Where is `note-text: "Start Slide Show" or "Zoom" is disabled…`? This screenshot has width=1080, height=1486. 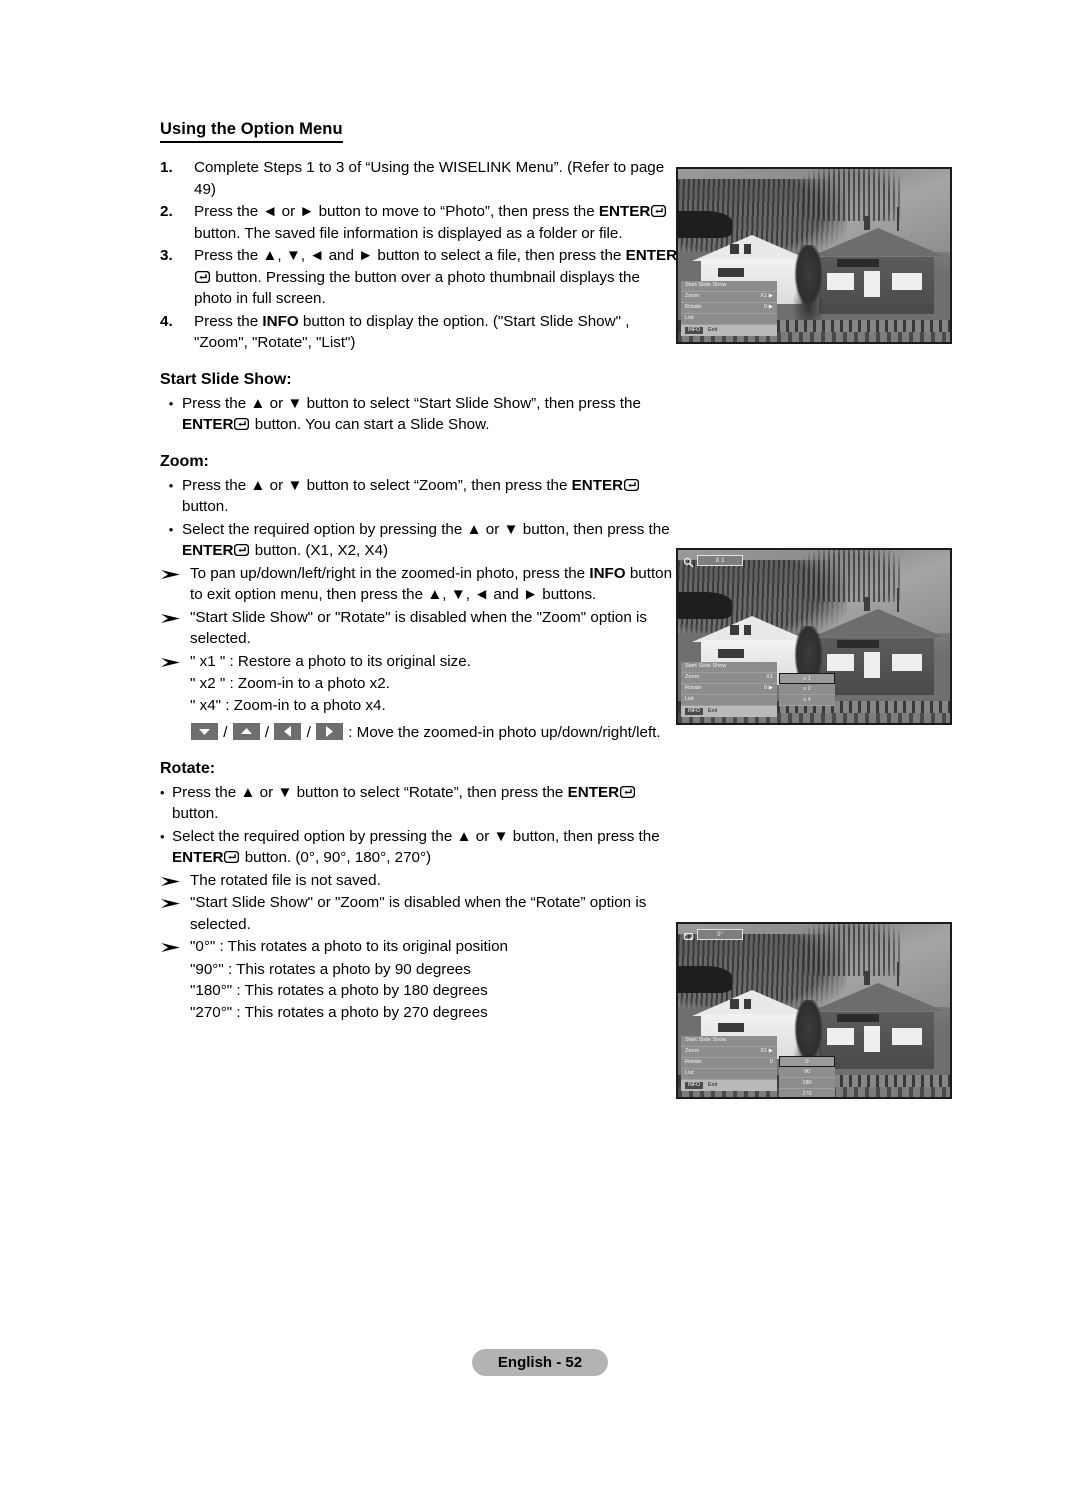
note-text: "Start Slide Show" or "Zoom" is disabled… is located at coordinates (418, 913).